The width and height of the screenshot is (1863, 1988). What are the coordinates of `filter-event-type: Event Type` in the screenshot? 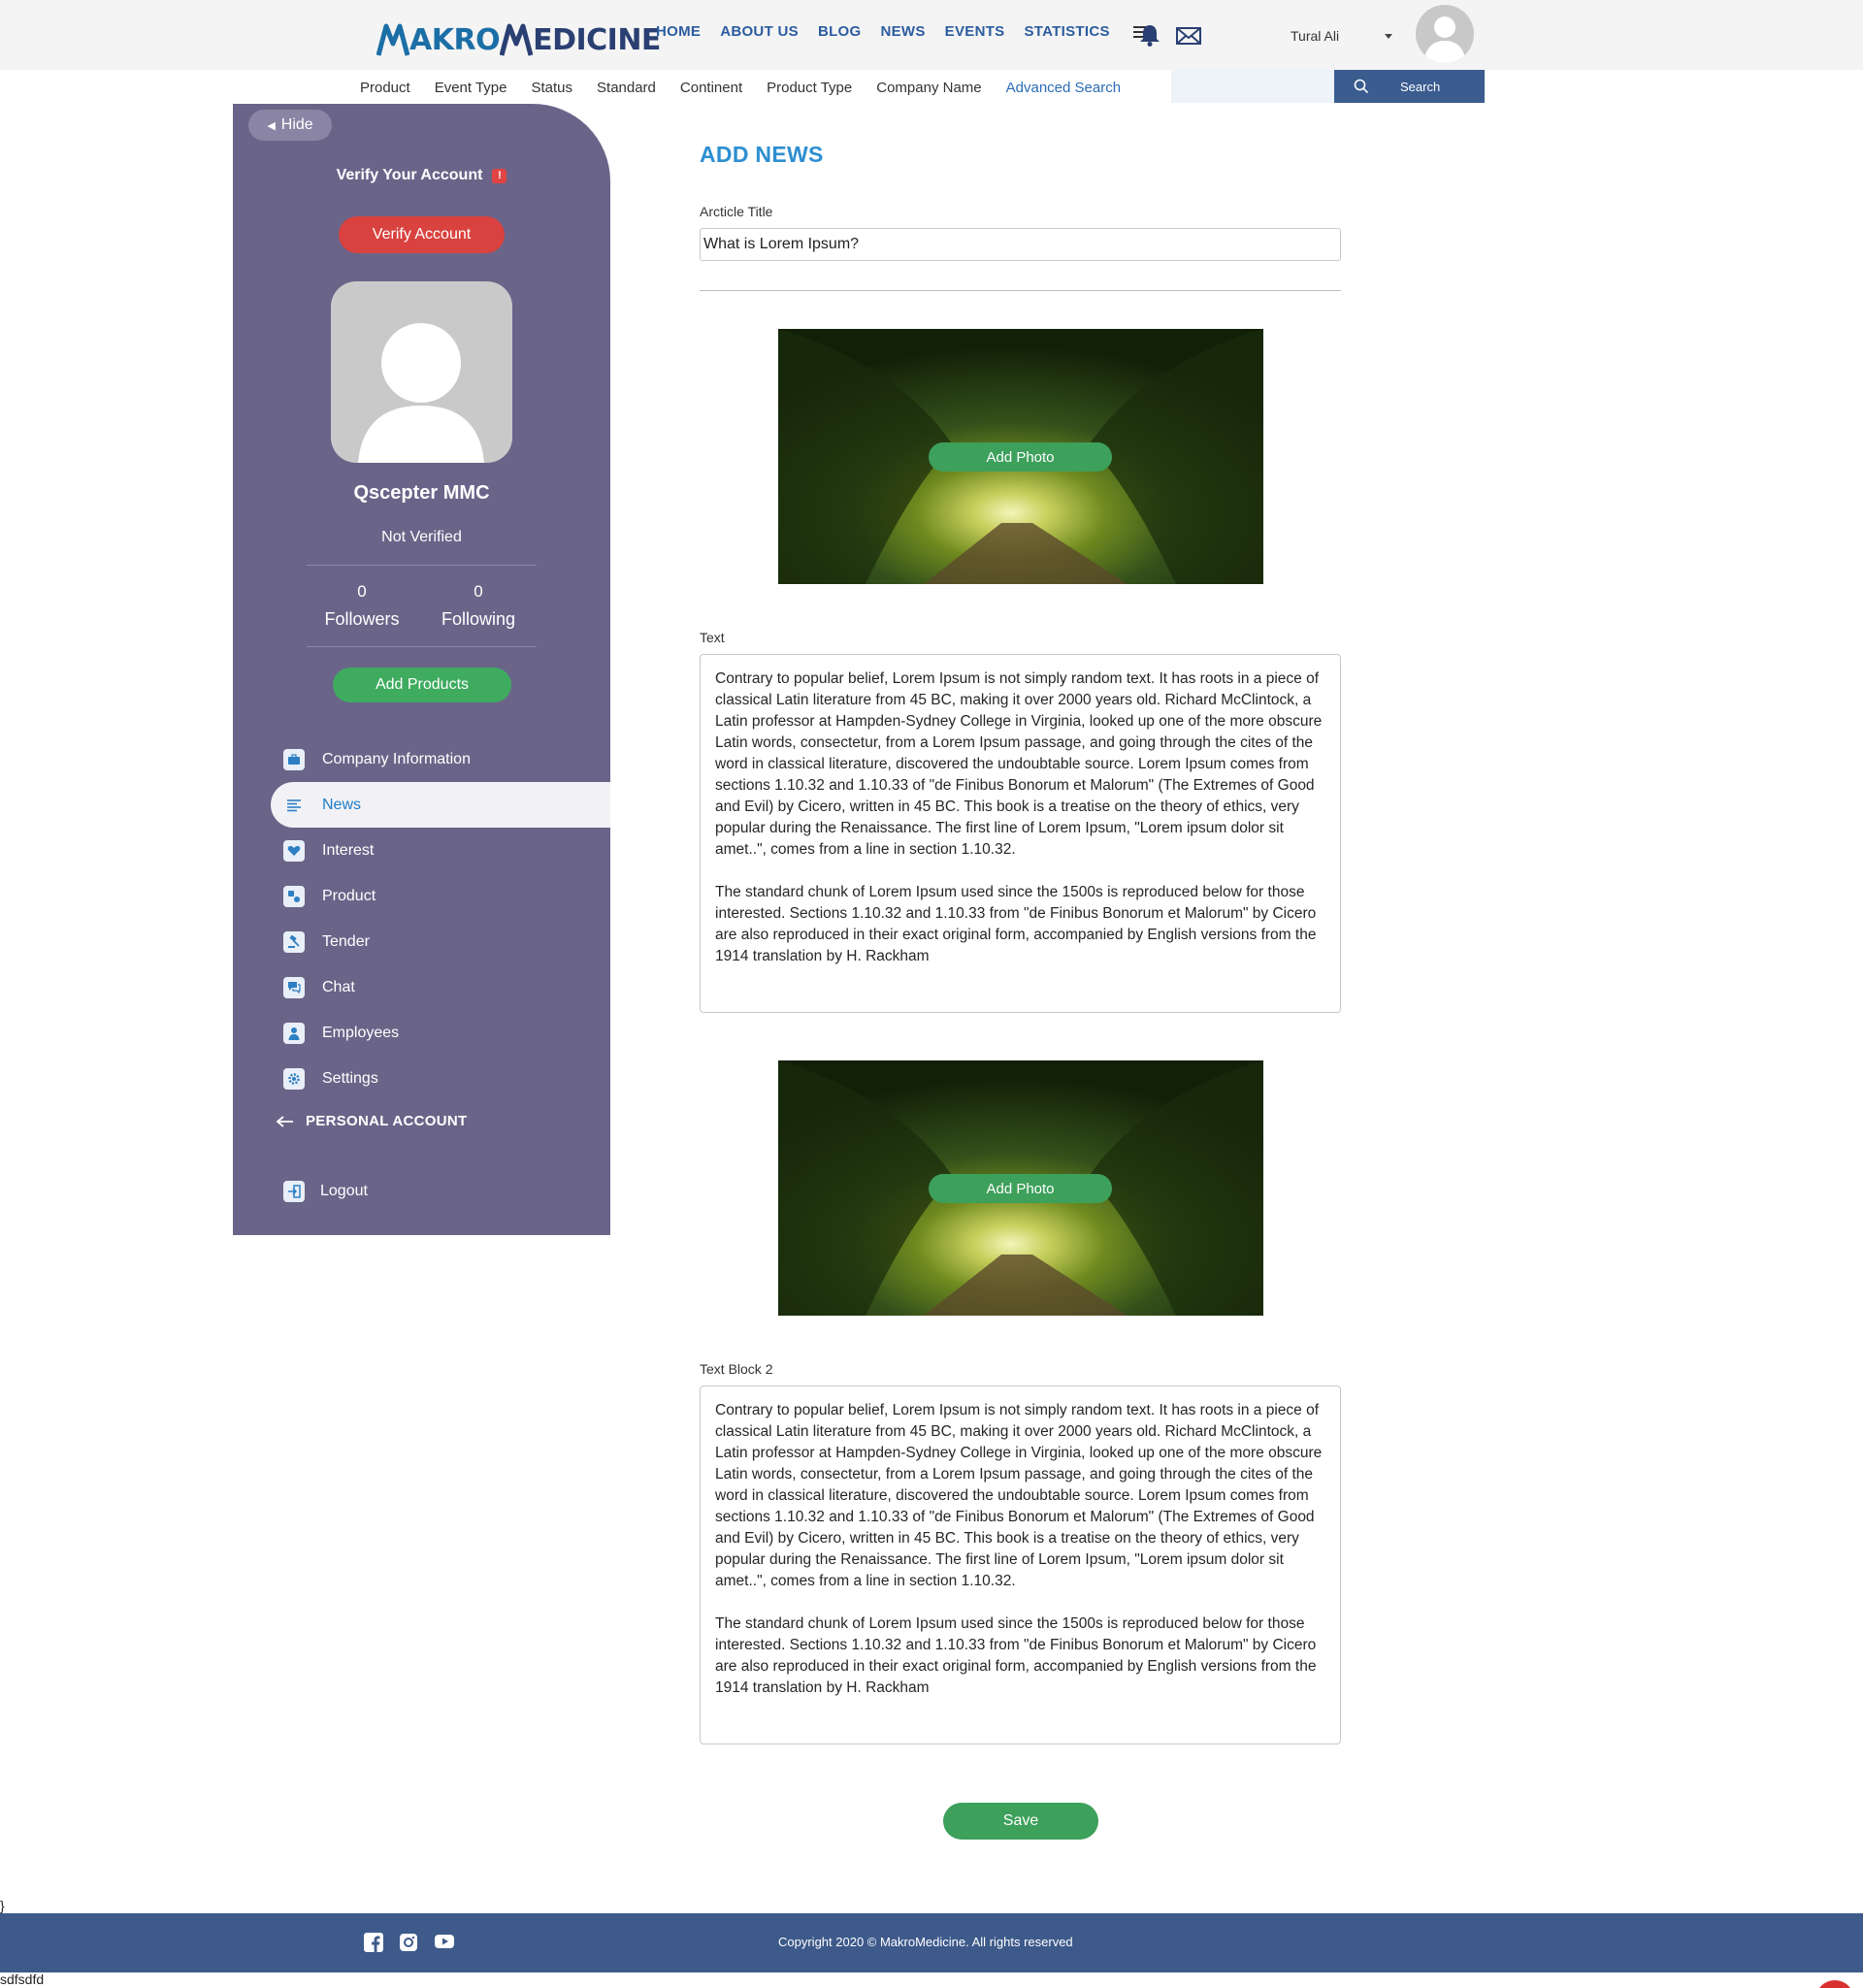 It's located at (471, 88).